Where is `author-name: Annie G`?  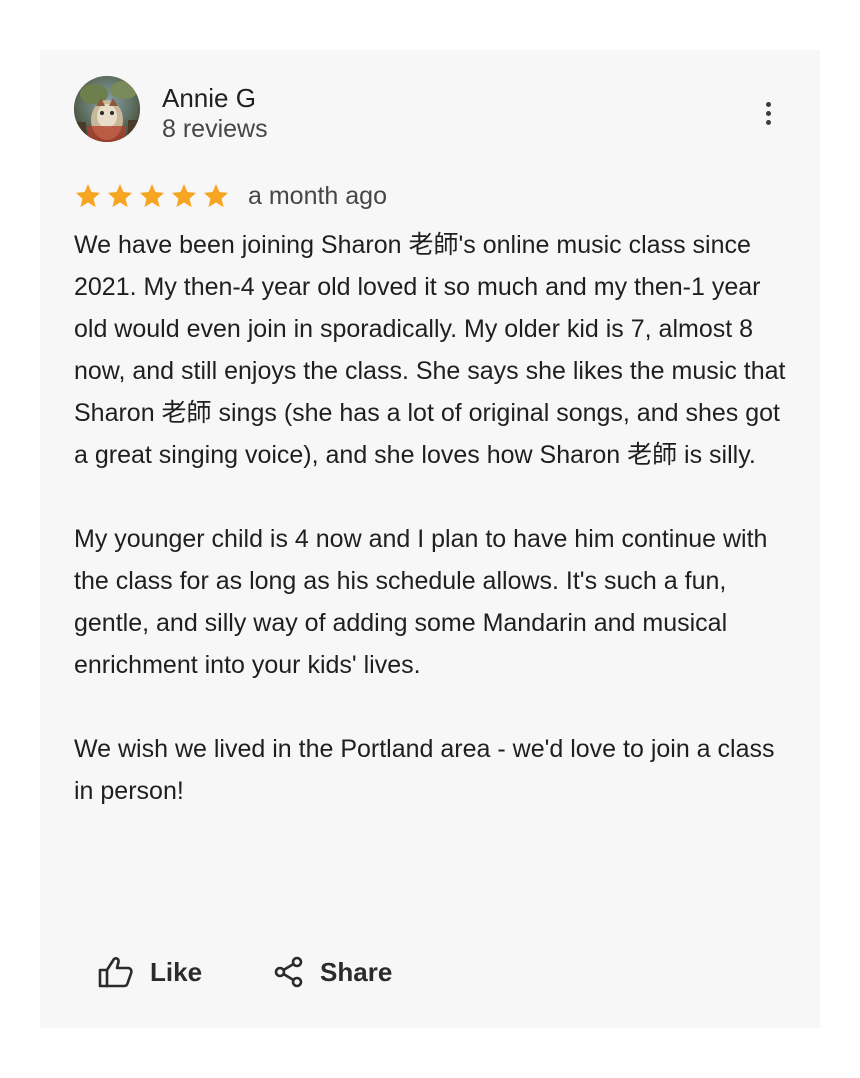 author-name: Annie G is located at coordinates (215, 98).